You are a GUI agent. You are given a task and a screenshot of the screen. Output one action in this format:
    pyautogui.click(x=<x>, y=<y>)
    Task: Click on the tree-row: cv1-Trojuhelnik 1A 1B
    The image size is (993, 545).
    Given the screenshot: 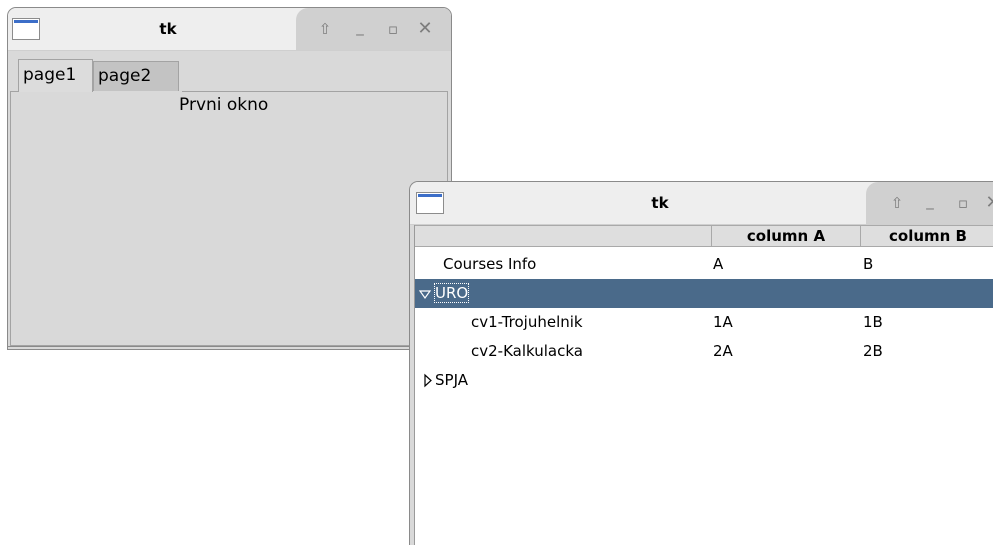 What is the action you would take?
    pyautogui.click(x=704, y=322)
    